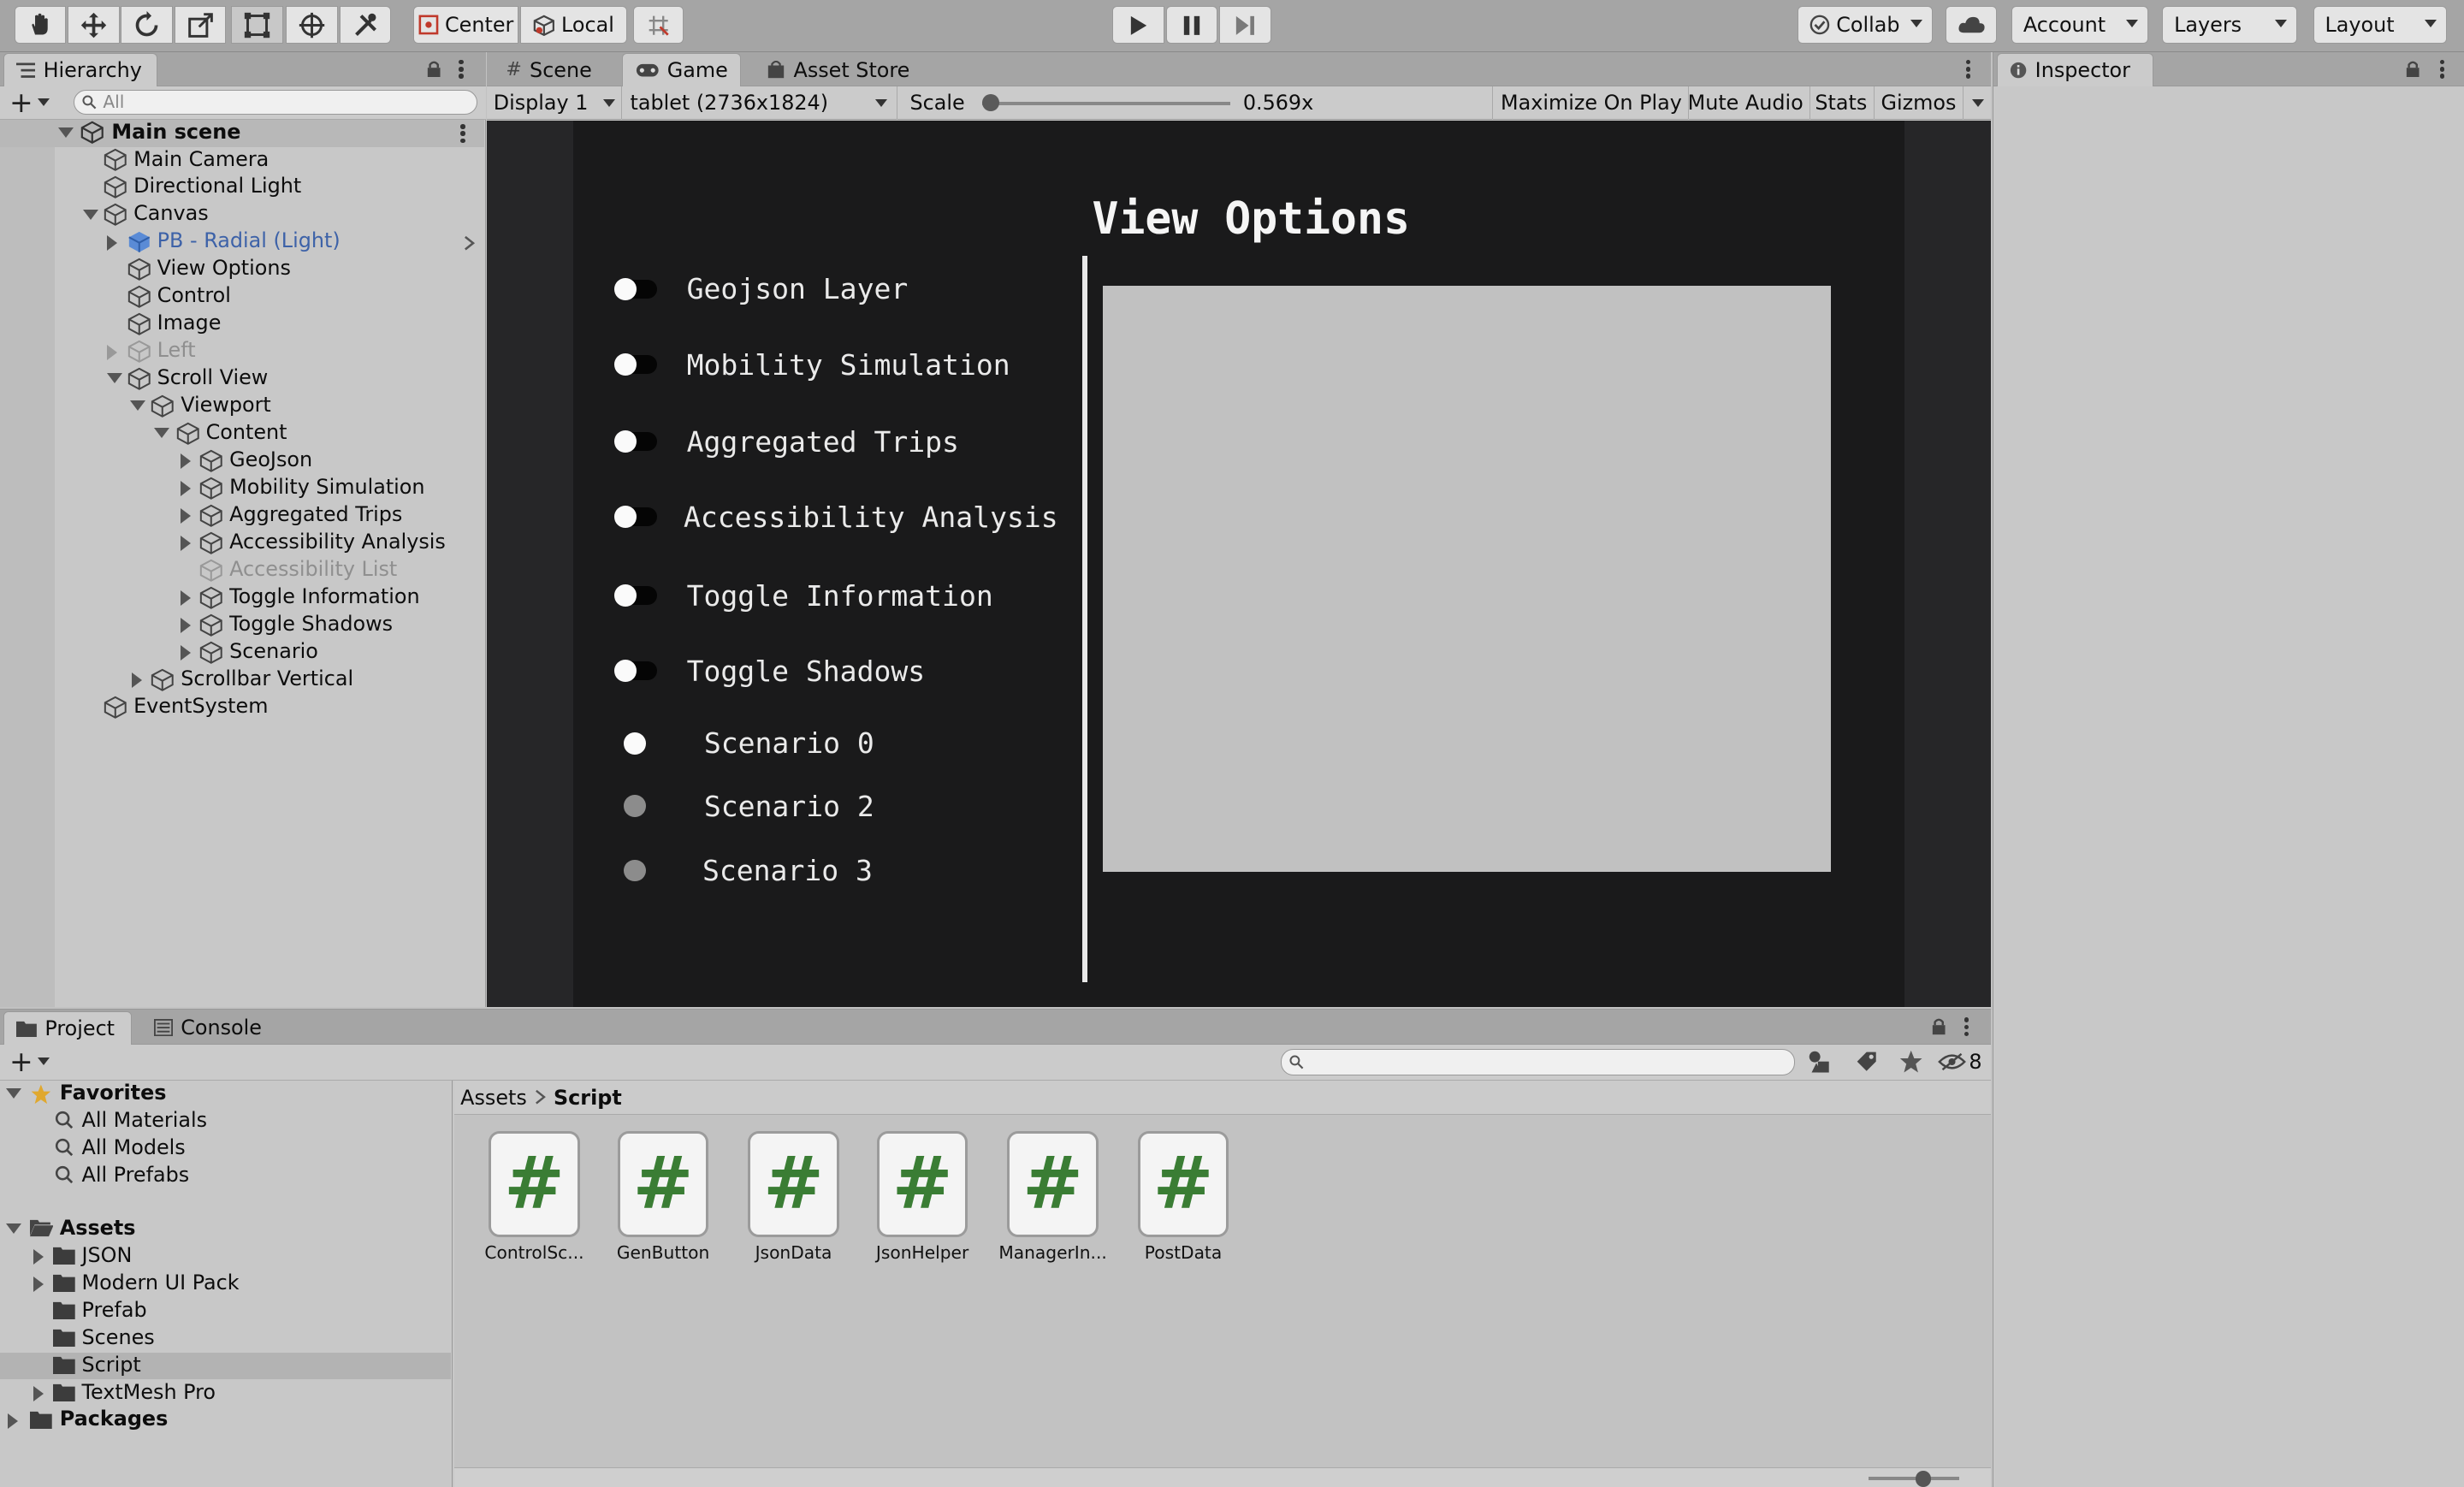  What do you see at coordinates (555, 103) in the screenshot?
I see `display-dropdown: Display 1` at bounding box center [555, 103].